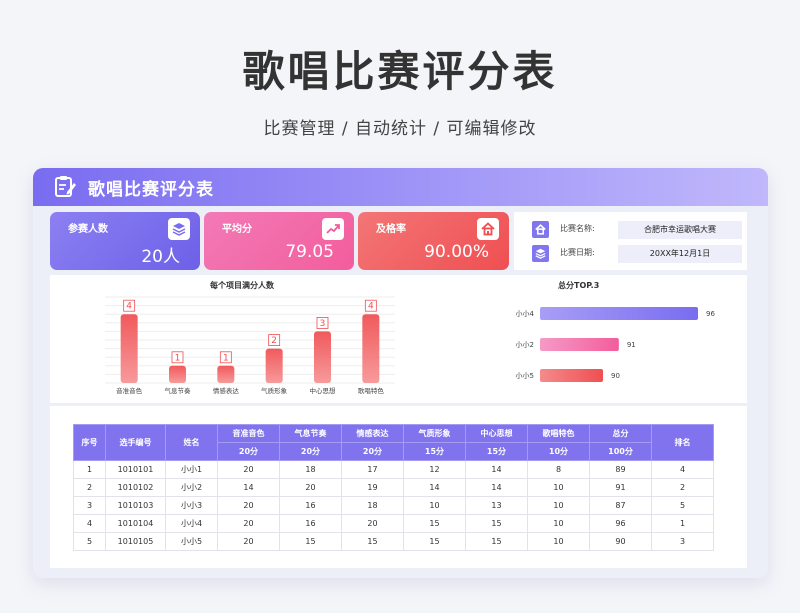 The width and height of the screenshot is (800, 613). Describe the element at coordinates (682, 523) in the screenshot. I see `table-cell: 1` at that location.